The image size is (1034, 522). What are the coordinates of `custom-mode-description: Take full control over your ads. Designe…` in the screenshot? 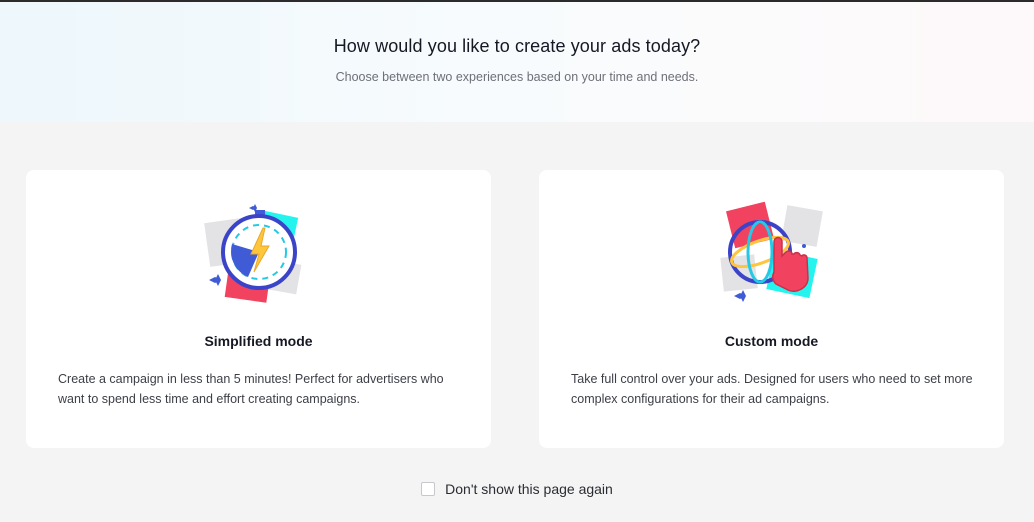 It's located at (772, 389).